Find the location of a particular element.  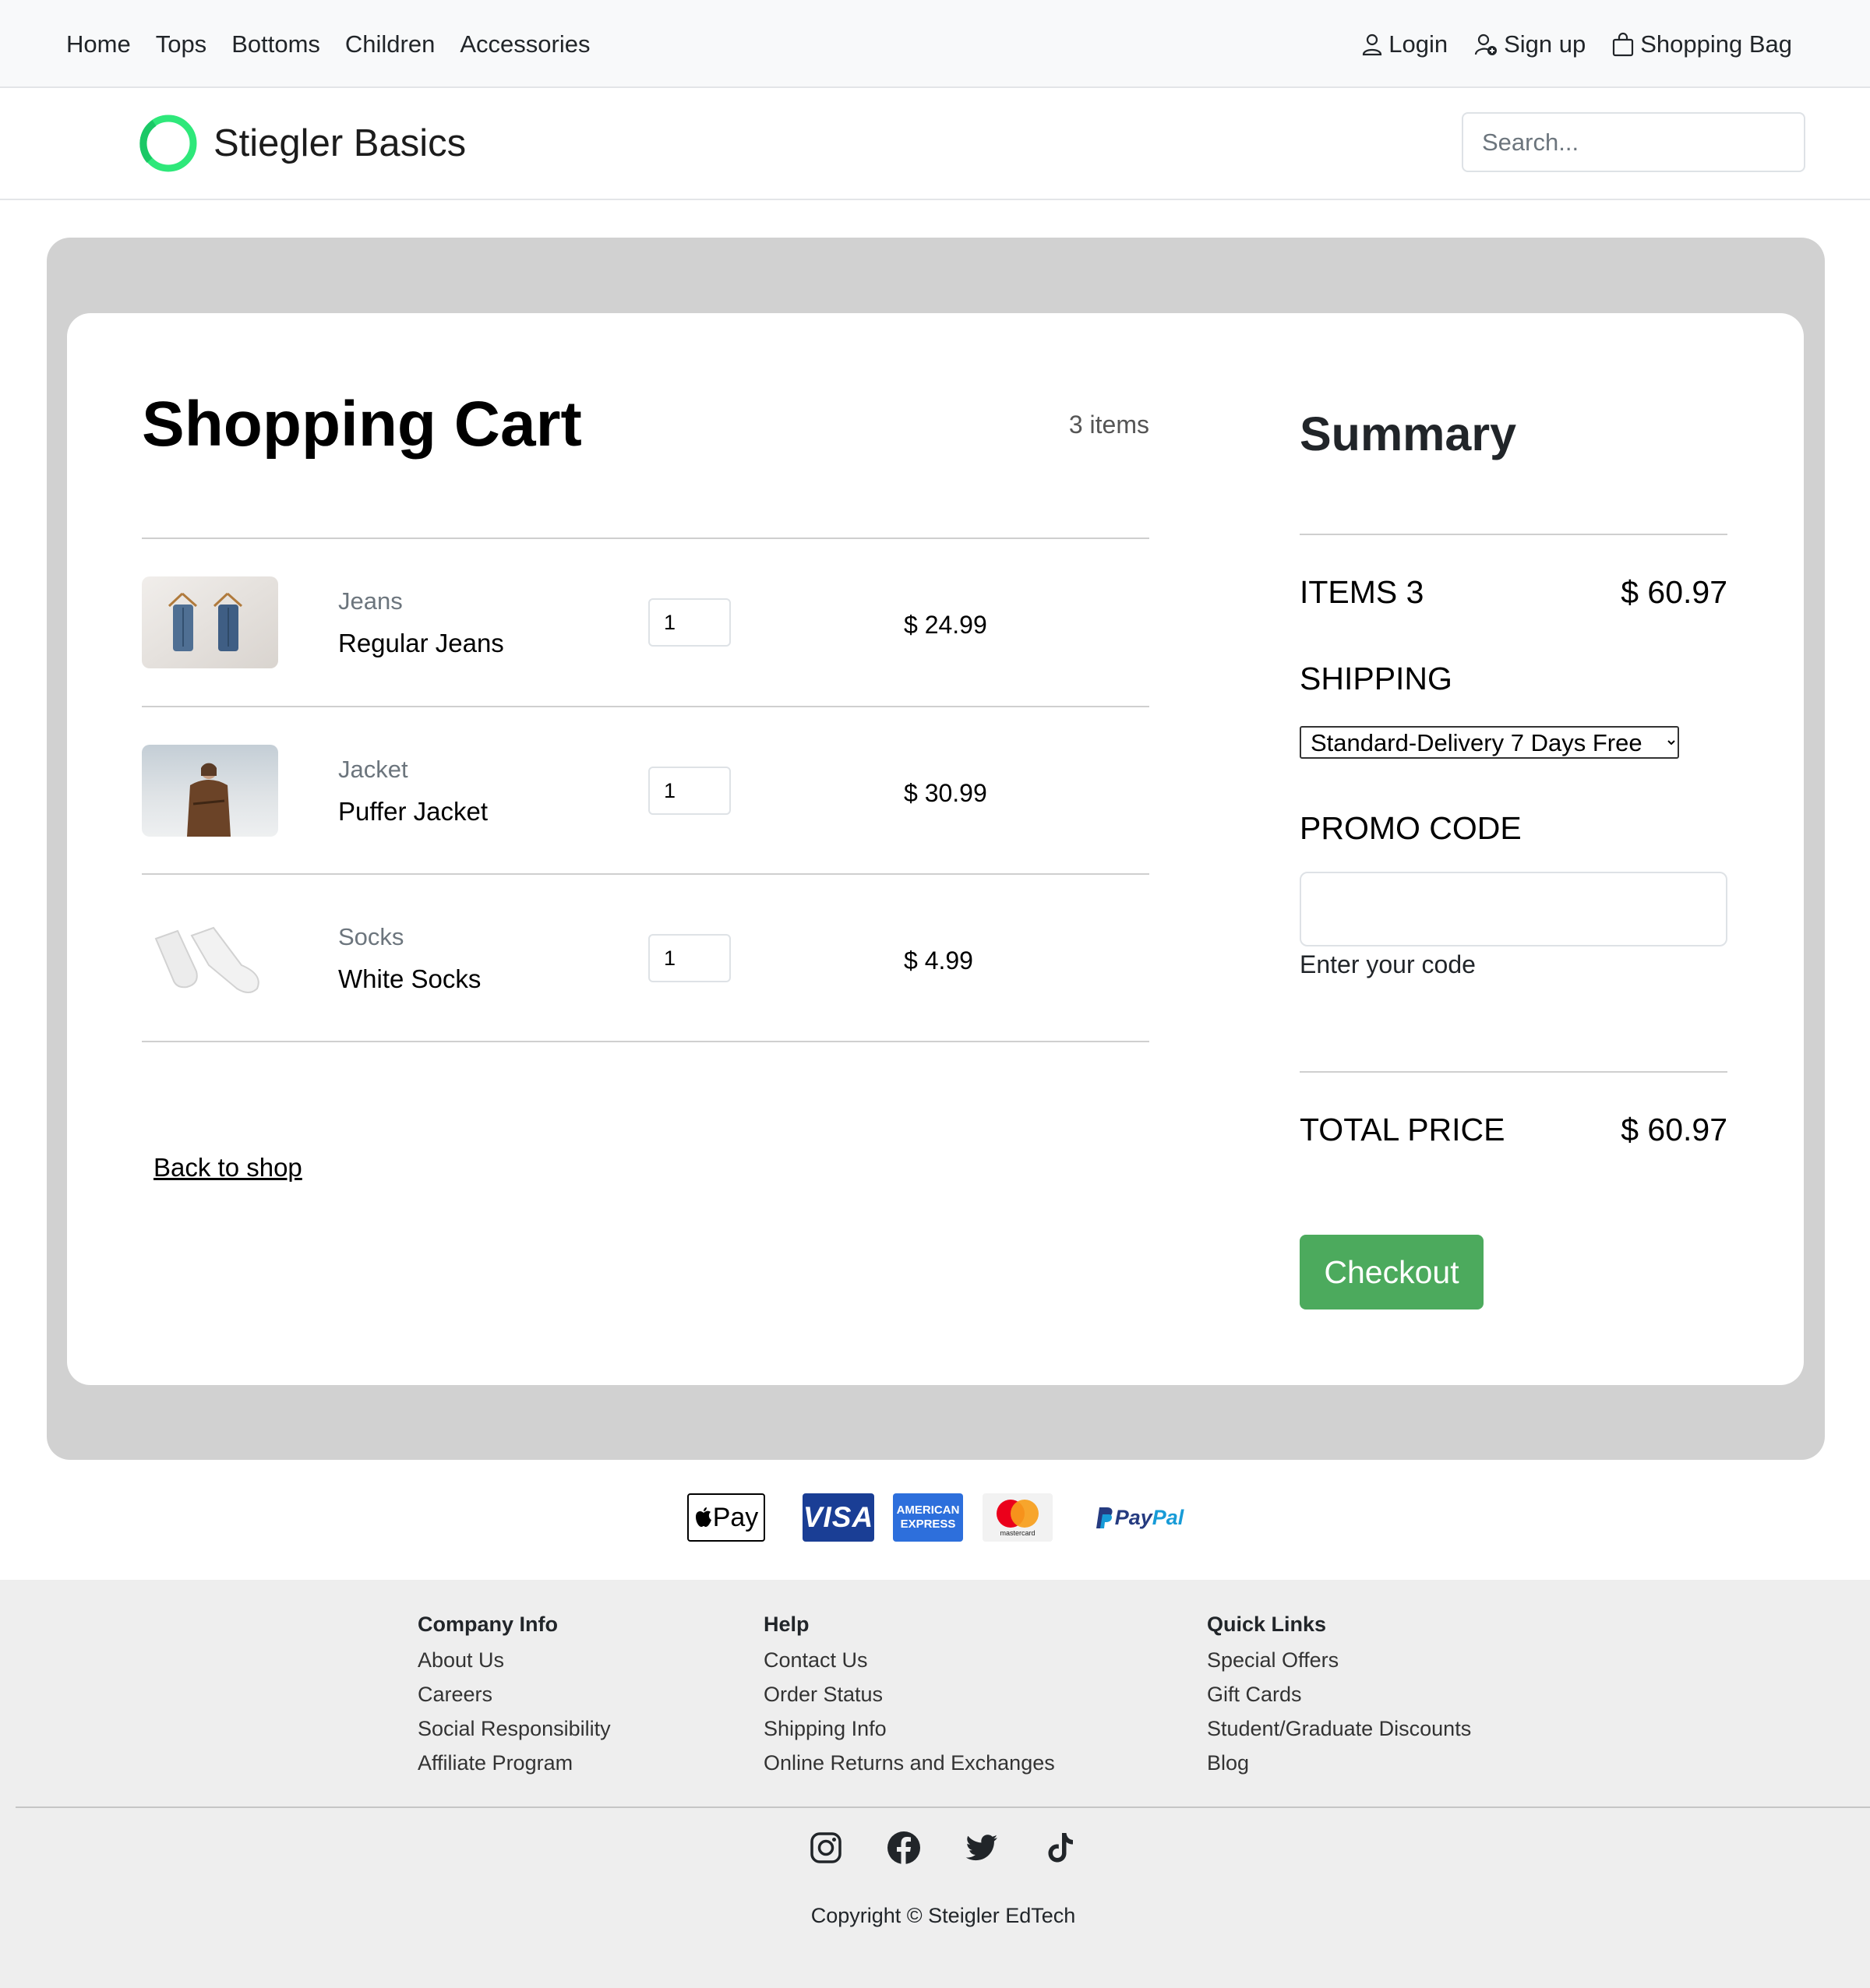

footer-link-careers: Careers is located at coordinates (514, 1694).